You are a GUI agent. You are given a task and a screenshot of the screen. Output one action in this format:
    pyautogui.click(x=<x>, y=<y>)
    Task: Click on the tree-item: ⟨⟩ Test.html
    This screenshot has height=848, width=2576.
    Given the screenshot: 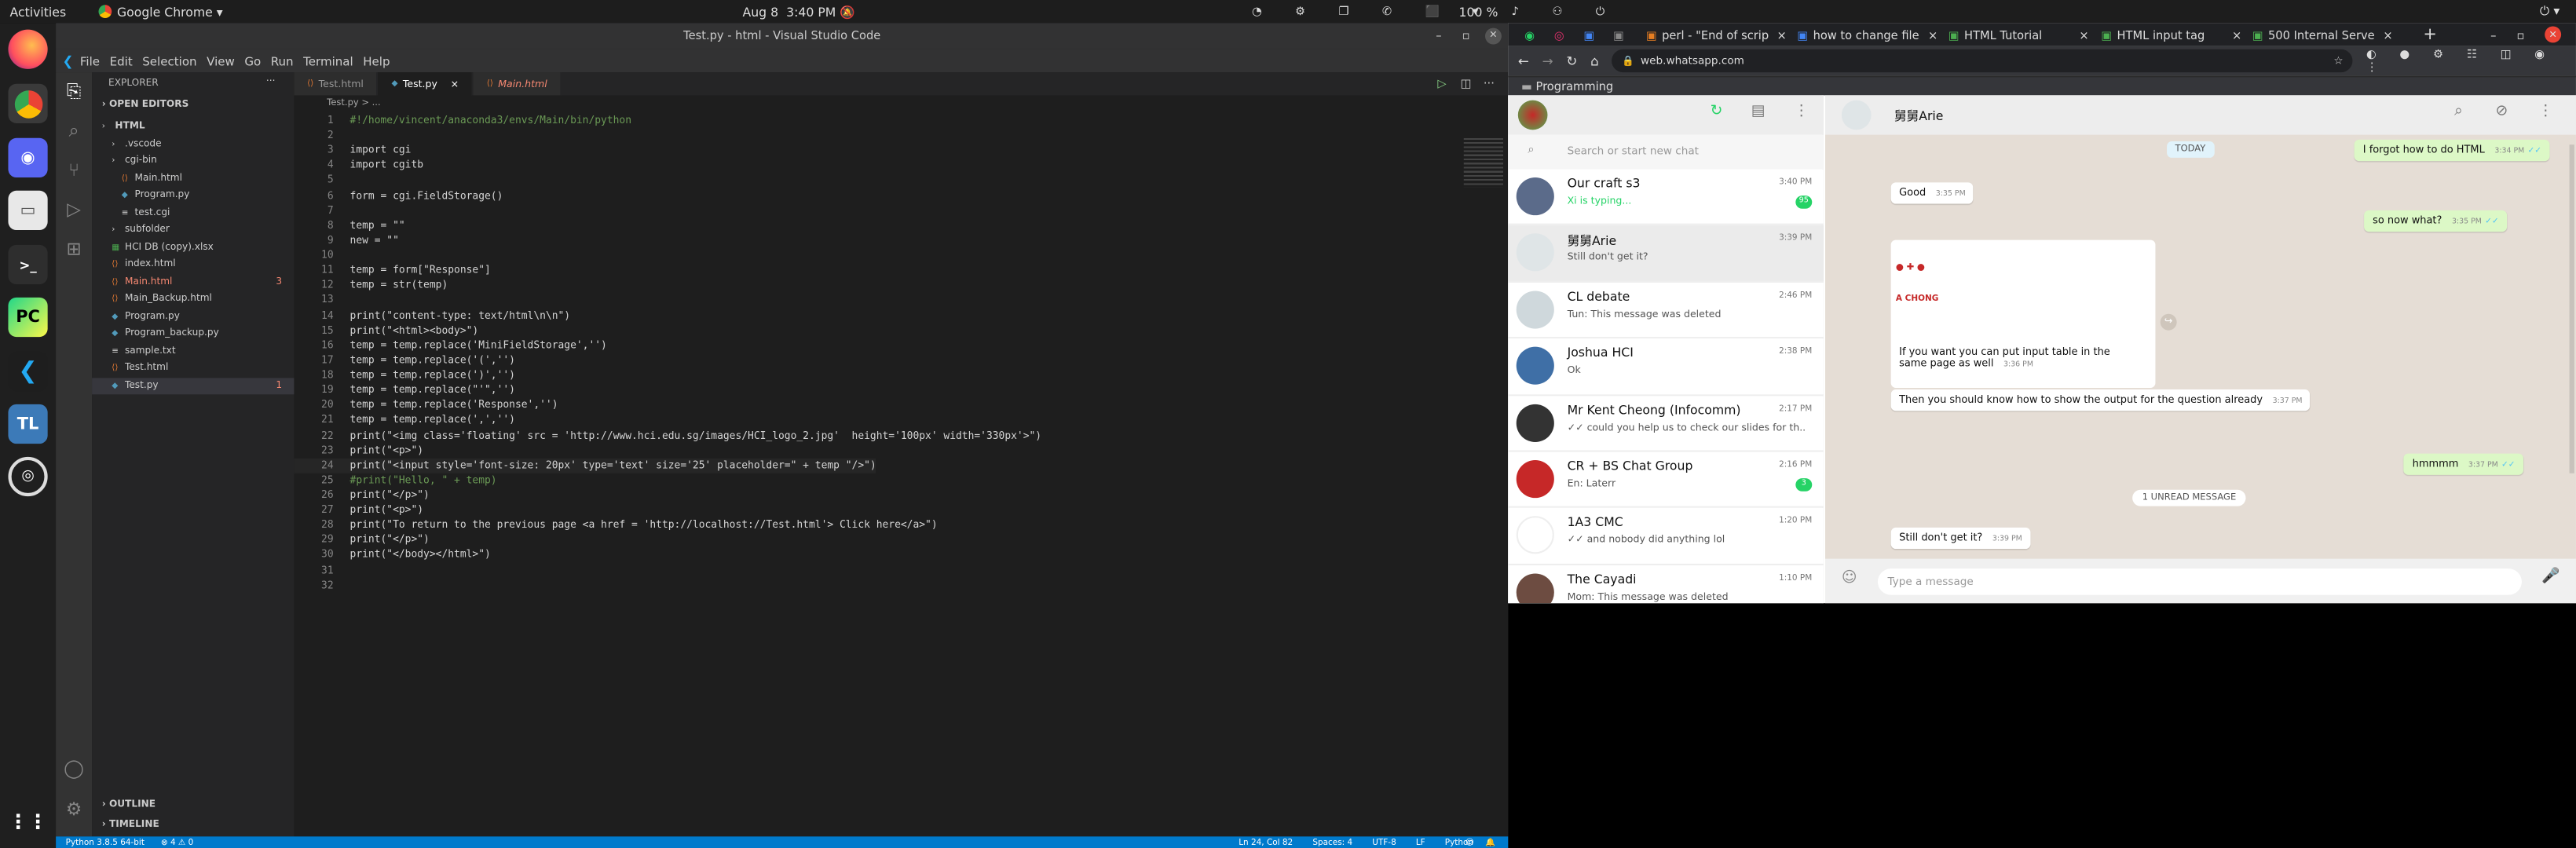 What is the action you would take?
    pyautogui.click(x=193, y=368)
    